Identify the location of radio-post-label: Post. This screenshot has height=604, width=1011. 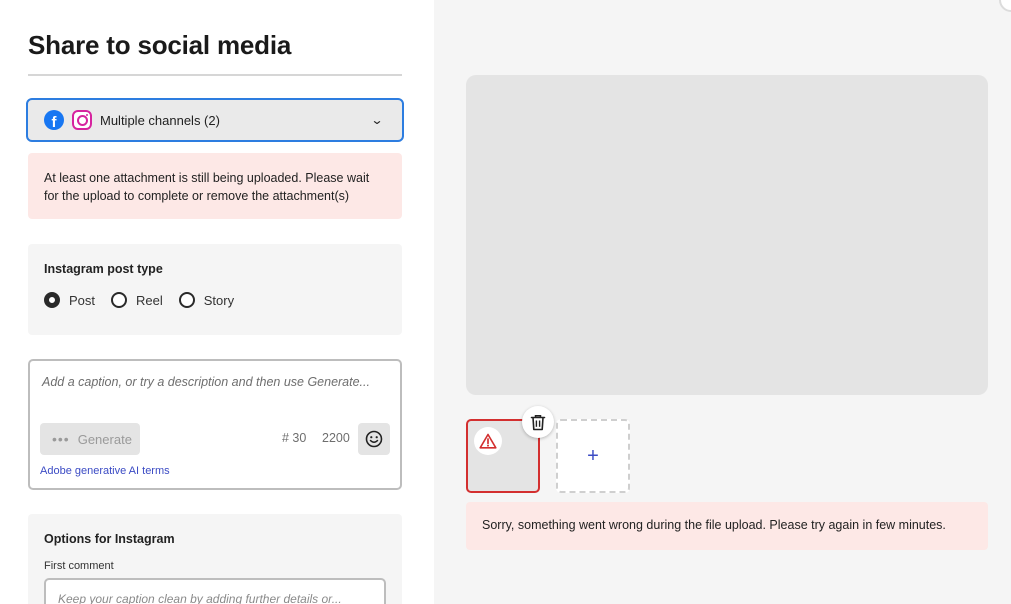
(82, 300).